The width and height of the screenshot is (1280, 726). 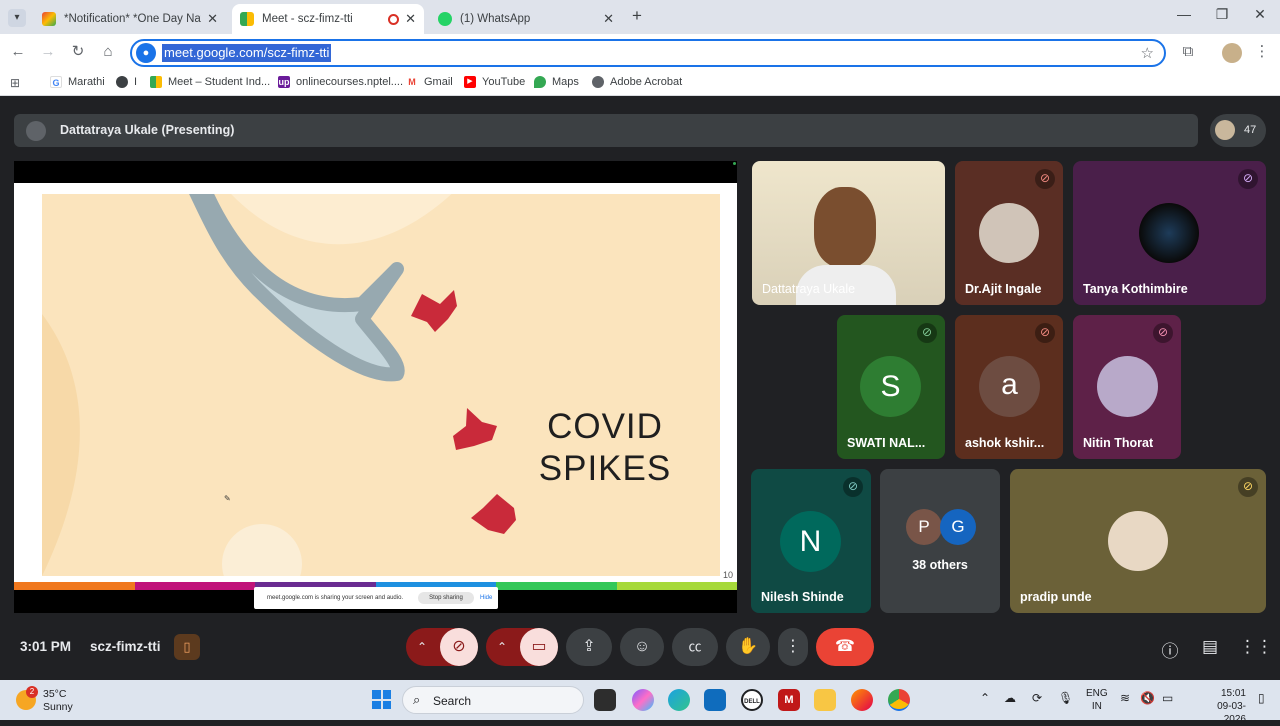 What do you see at coordinates (1188, 52) in the screenshot?
I see `extensions-icon: ⧉` at bounding box center [1188, 52].